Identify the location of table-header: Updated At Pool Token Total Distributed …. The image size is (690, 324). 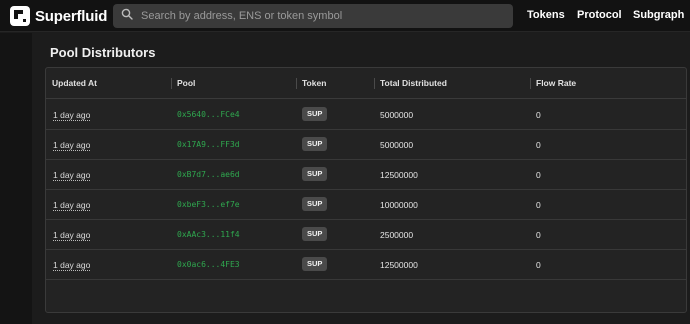
(366, 83).